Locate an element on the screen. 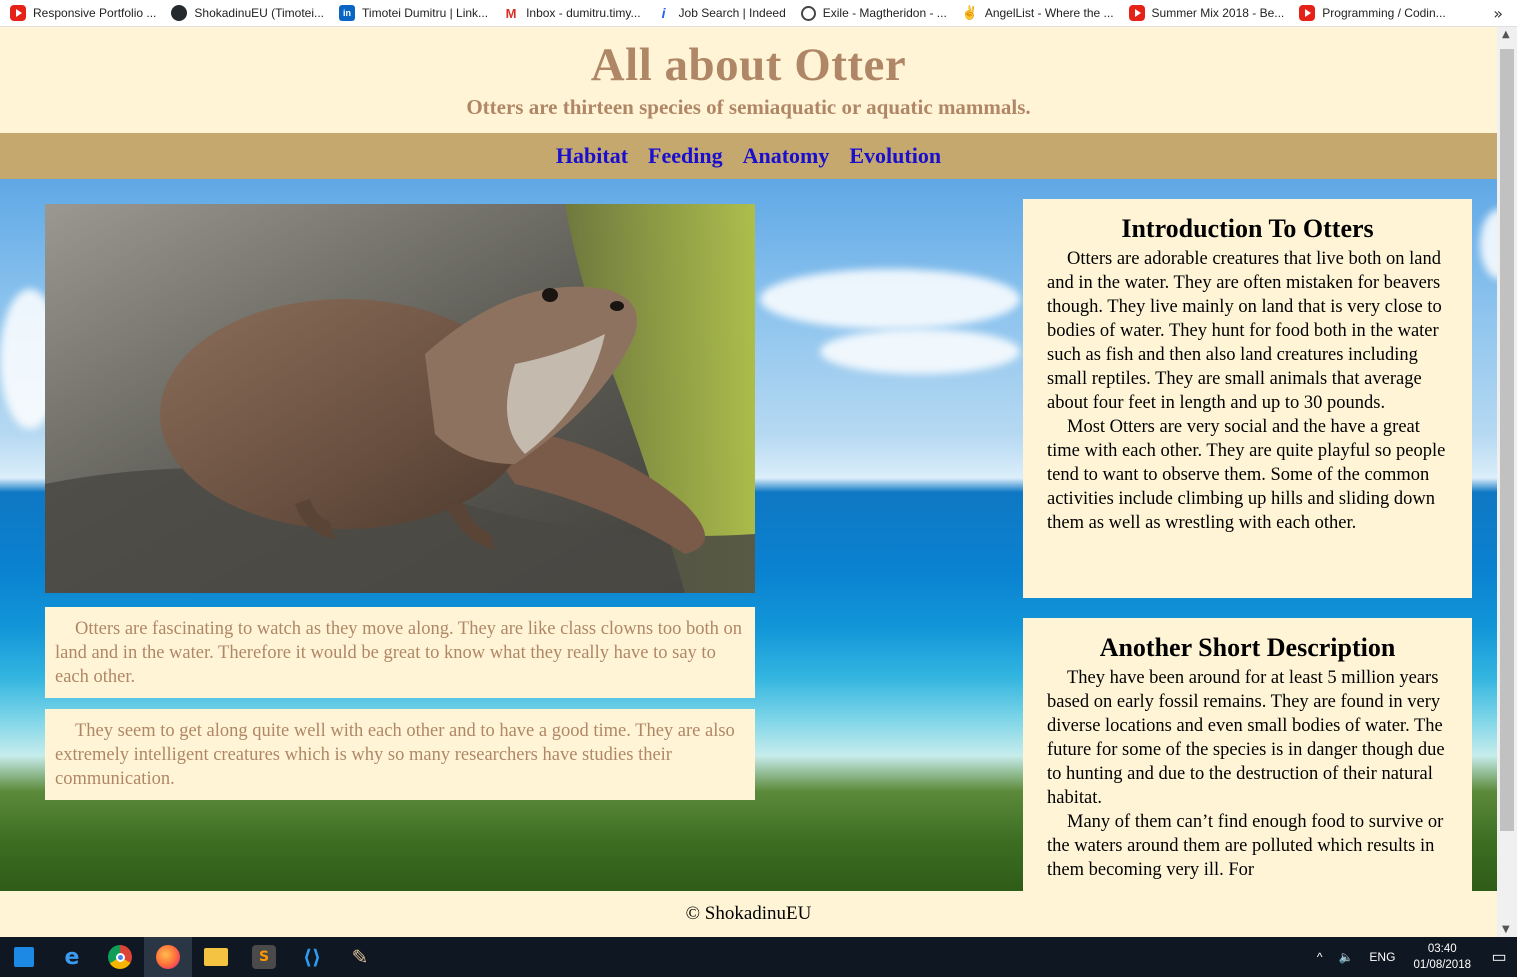 The image size is (1517, 977). intro-title: Introduction To Otters is located at coordinates (1247, 228).